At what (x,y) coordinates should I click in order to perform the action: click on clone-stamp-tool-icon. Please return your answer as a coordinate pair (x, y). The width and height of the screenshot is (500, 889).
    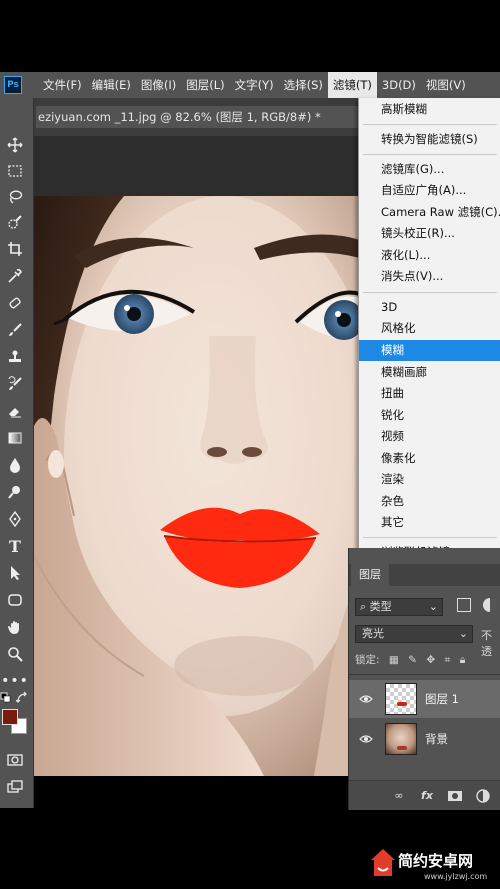
    Looking at the image, I should click on (15, 357).